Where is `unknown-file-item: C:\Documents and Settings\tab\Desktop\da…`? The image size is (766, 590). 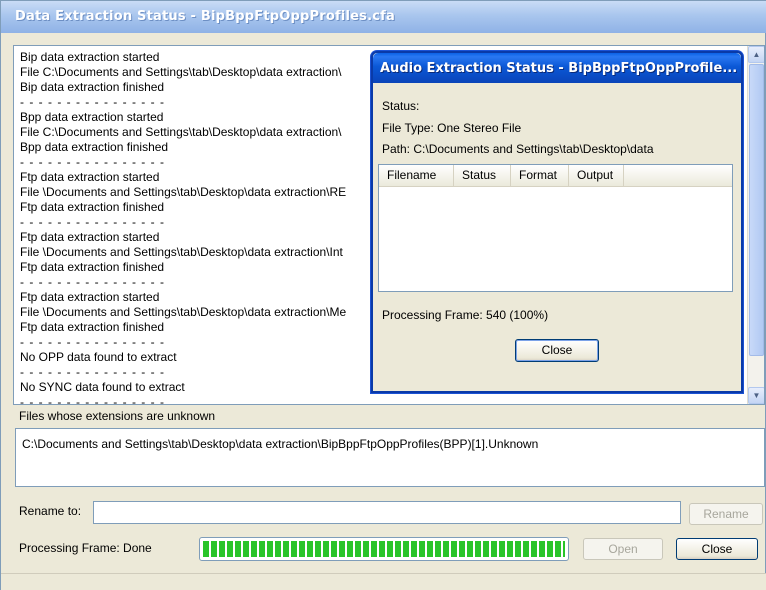 unknown-file-item: C:\Documents and Settings\tab\Desktop\da… is located at coordinates (280, 444).